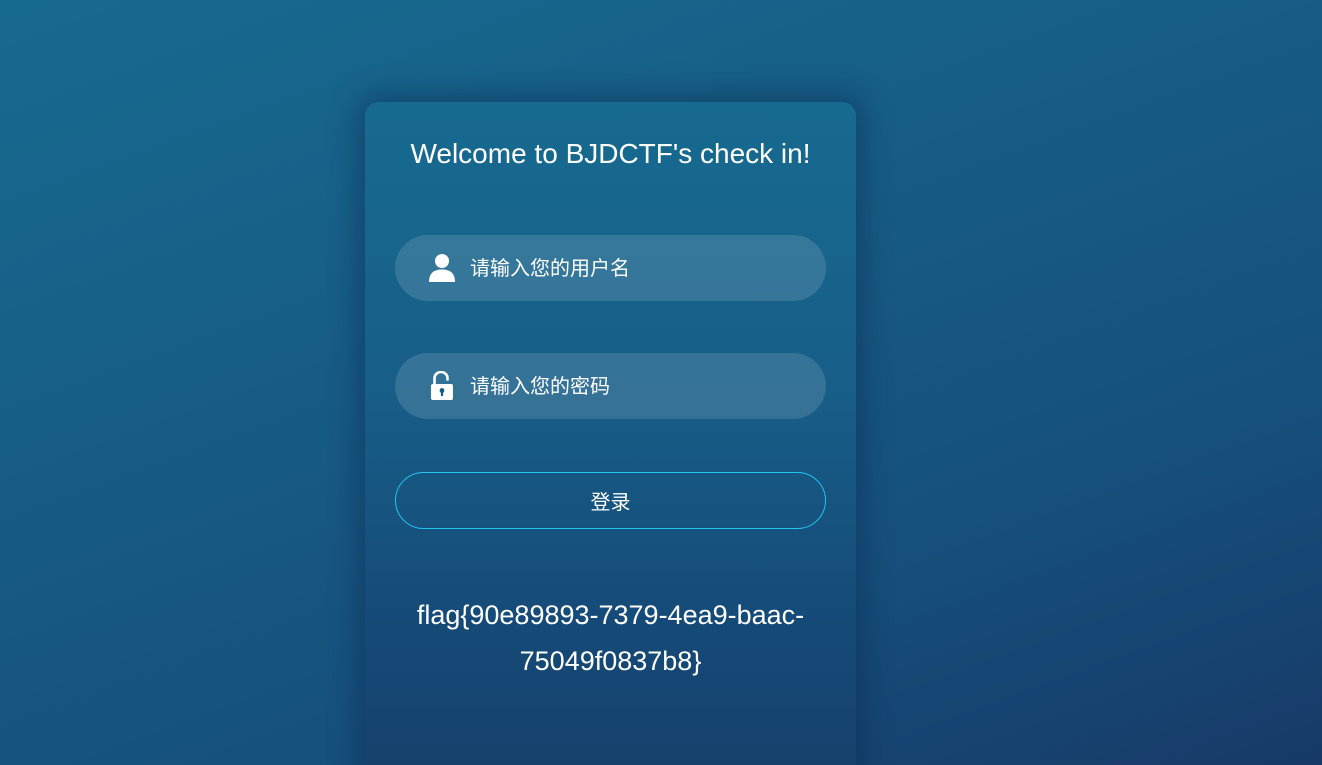  I want to click on page-title: Welcome to BJDCTF's check in!, so click(610, 153).